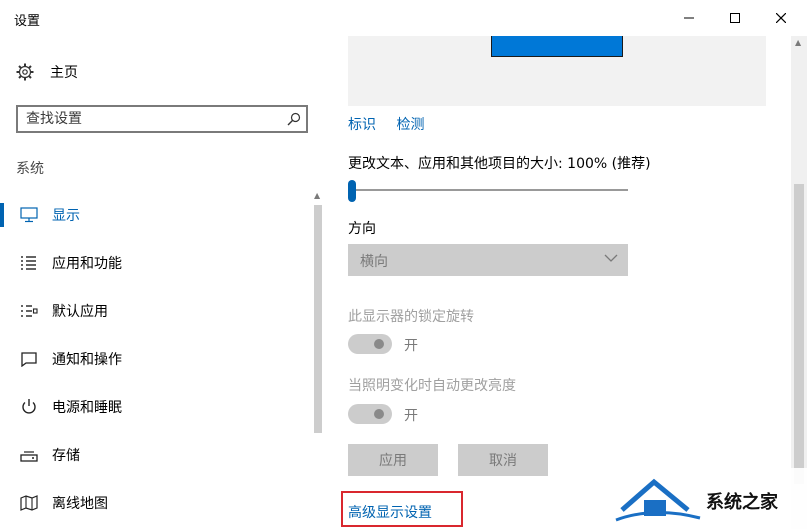 This screenshot has width=807, height=529. I want to click on gear-icon, so click(25, 72).